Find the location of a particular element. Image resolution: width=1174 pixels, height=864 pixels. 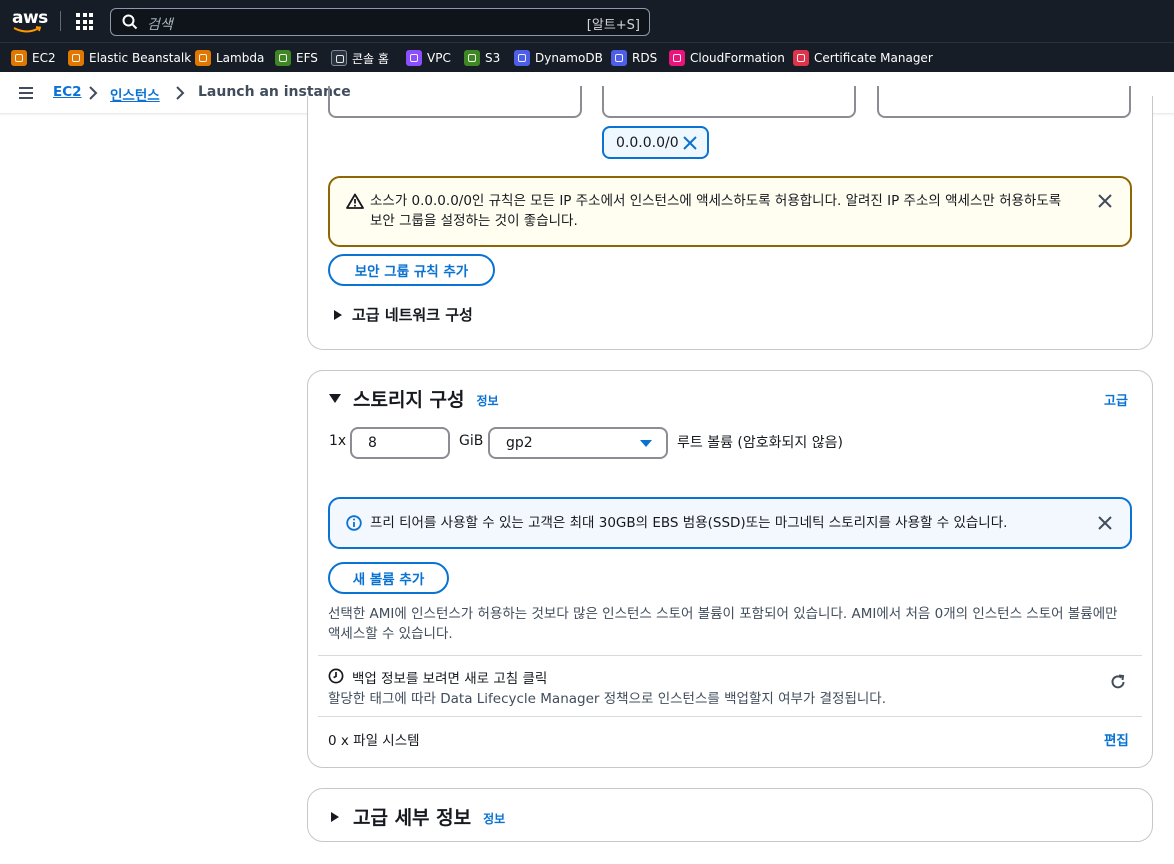

aws-logo: aws is located at coordinates (30, 21).